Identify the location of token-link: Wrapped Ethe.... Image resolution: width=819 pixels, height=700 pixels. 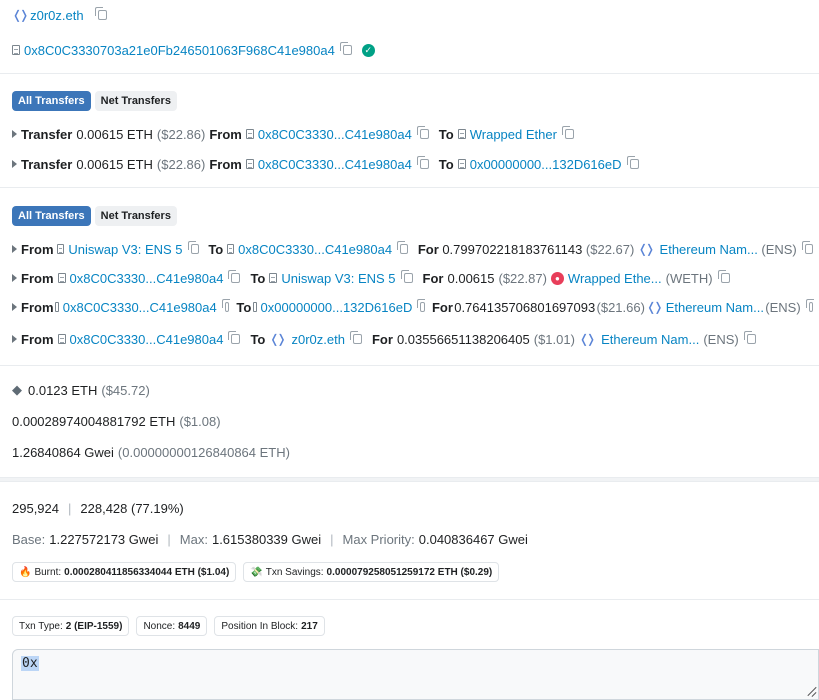
(615, 278).